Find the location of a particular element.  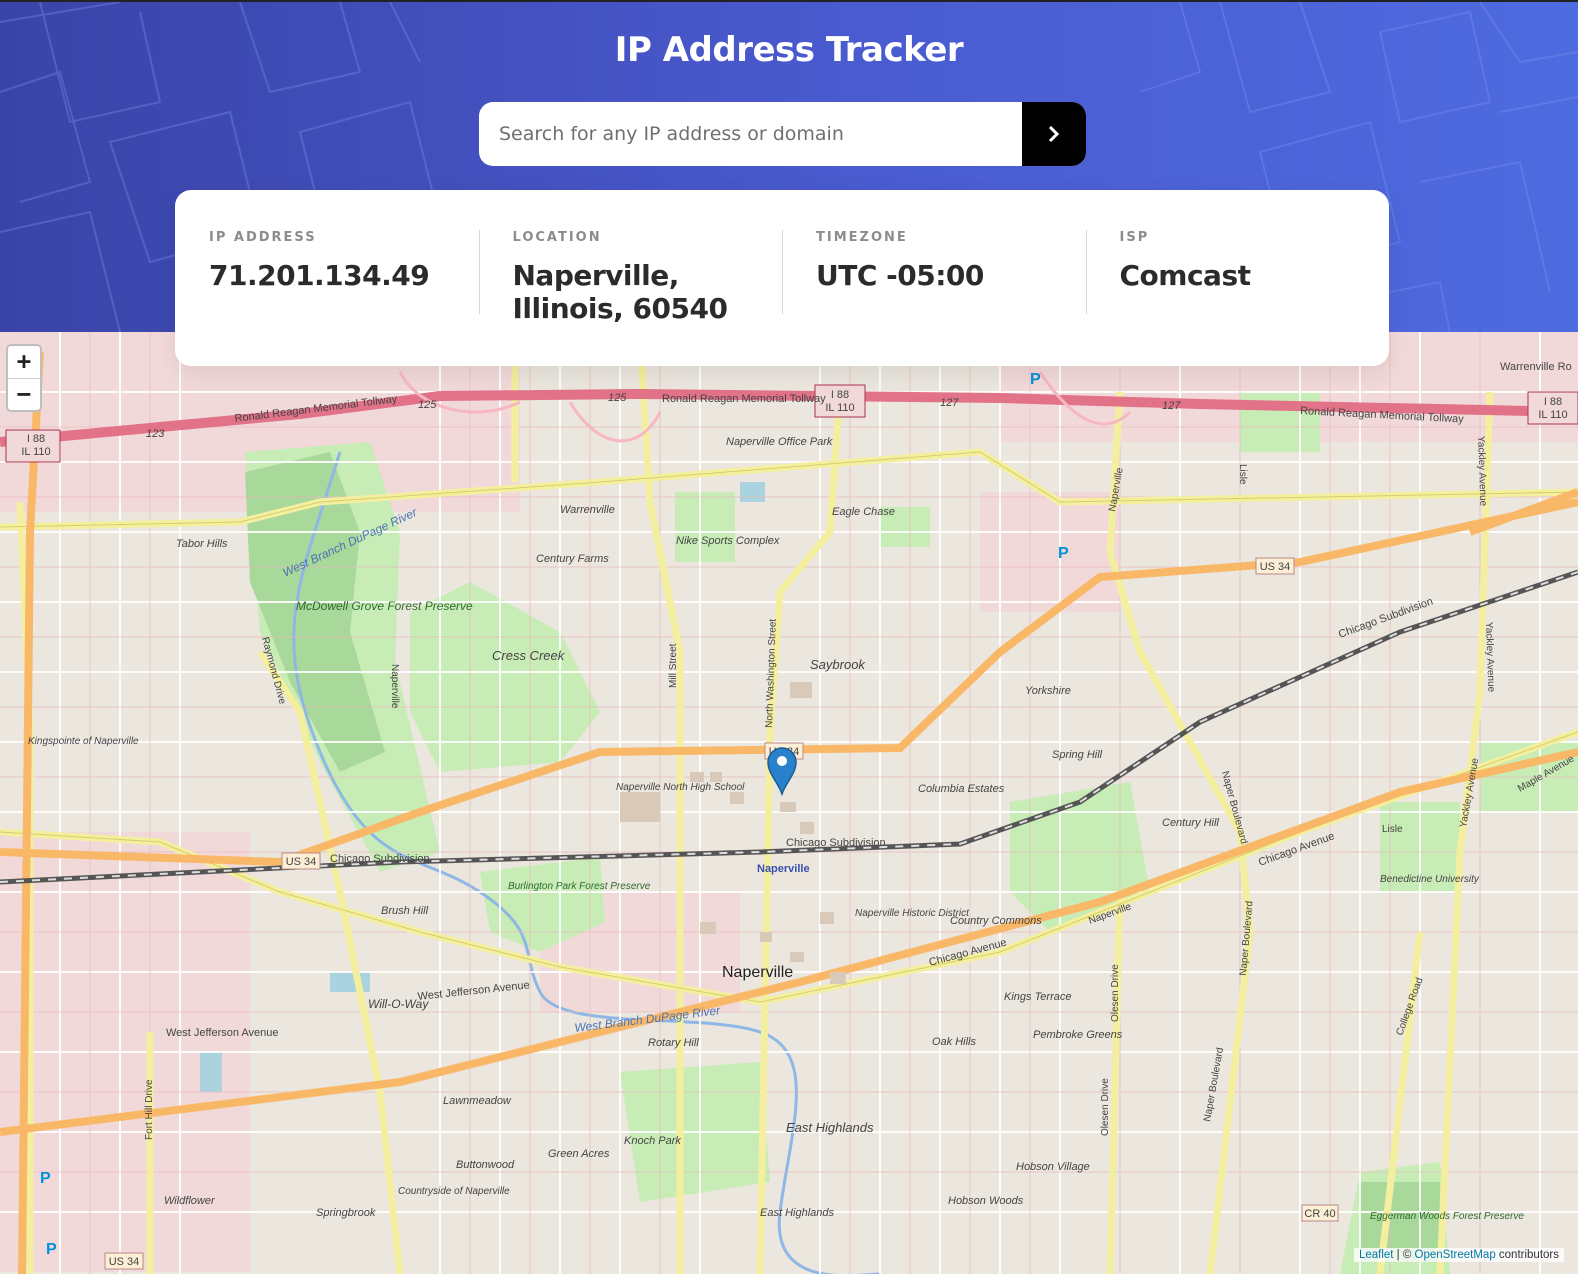

label-green-acres: Green Acres is located at coordinates (579, 1154).